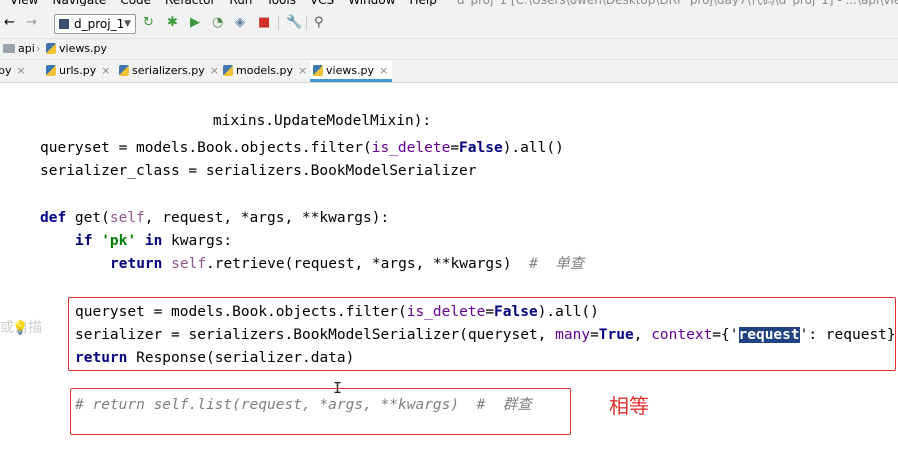 The image size is (898, 452). I want to click on code-text: ,, so click(642, 335).